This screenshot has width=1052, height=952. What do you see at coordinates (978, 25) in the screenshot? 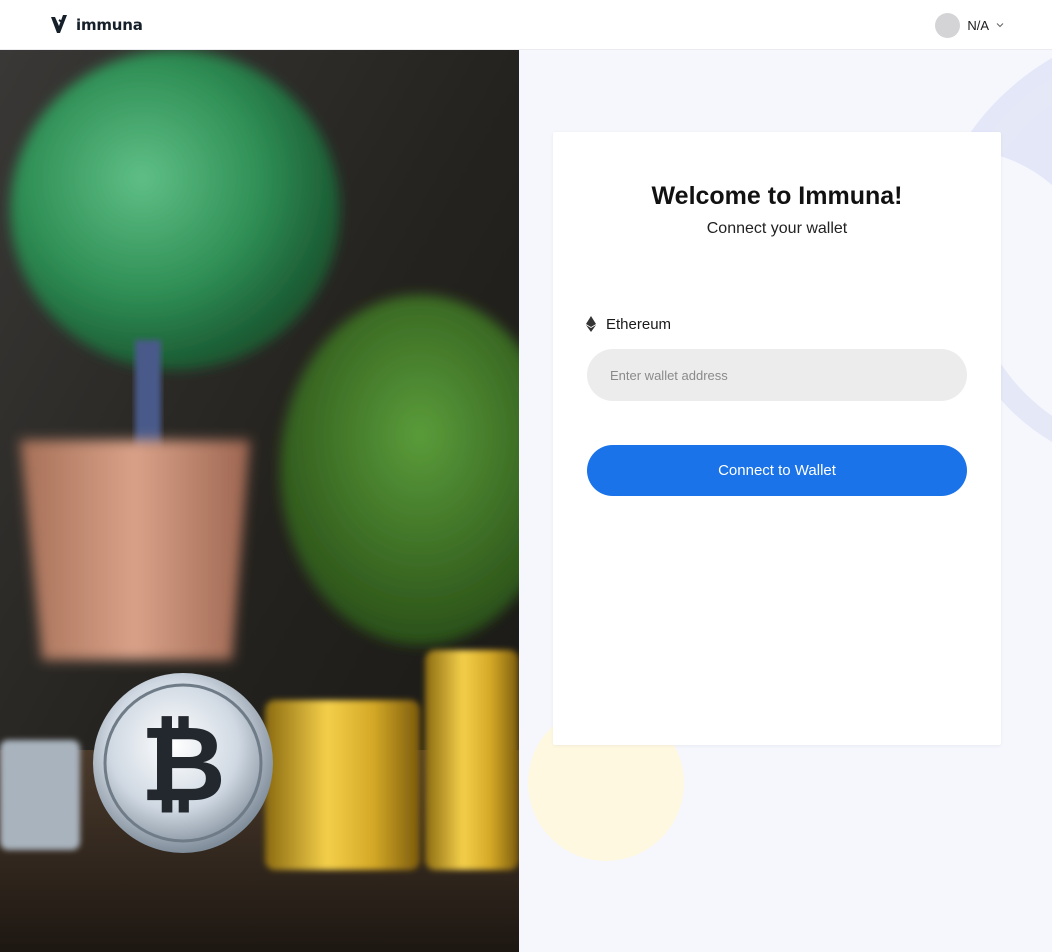
I see `user-name: N/A` at bounding box center [978, 25].